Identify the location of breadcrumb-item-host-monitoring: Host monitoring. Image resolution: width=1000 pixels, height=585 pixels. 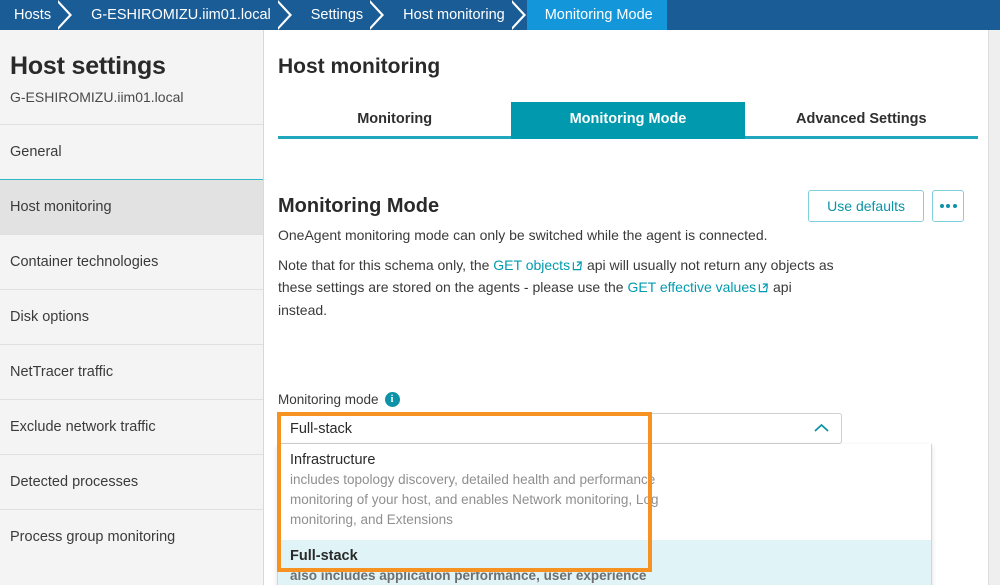
(456, 15).